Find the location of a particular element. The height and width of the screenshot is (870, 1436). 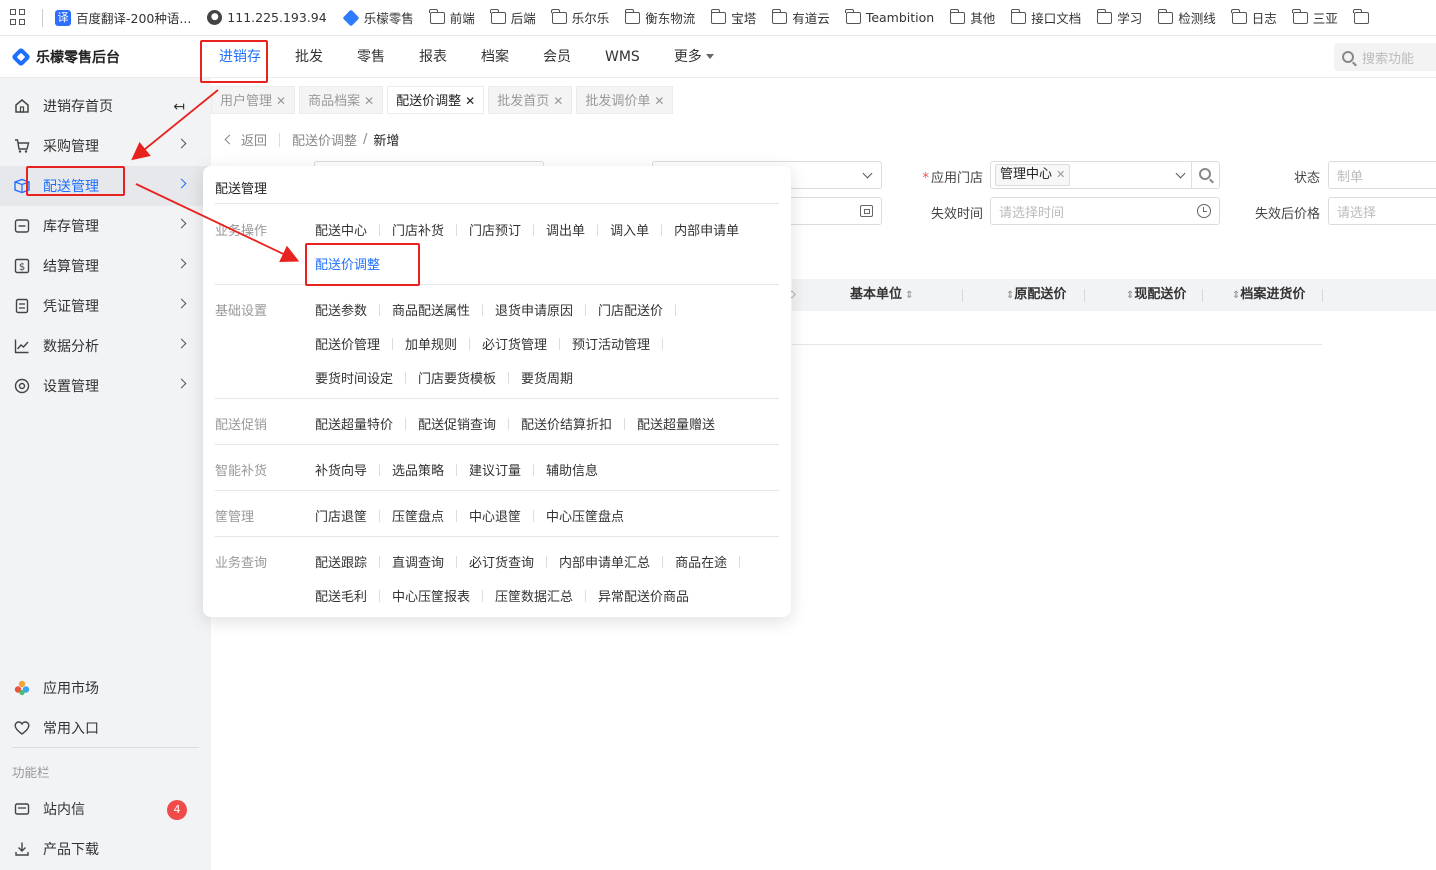

menu-item: 辅助信息 is located at coordinates (572, 469).